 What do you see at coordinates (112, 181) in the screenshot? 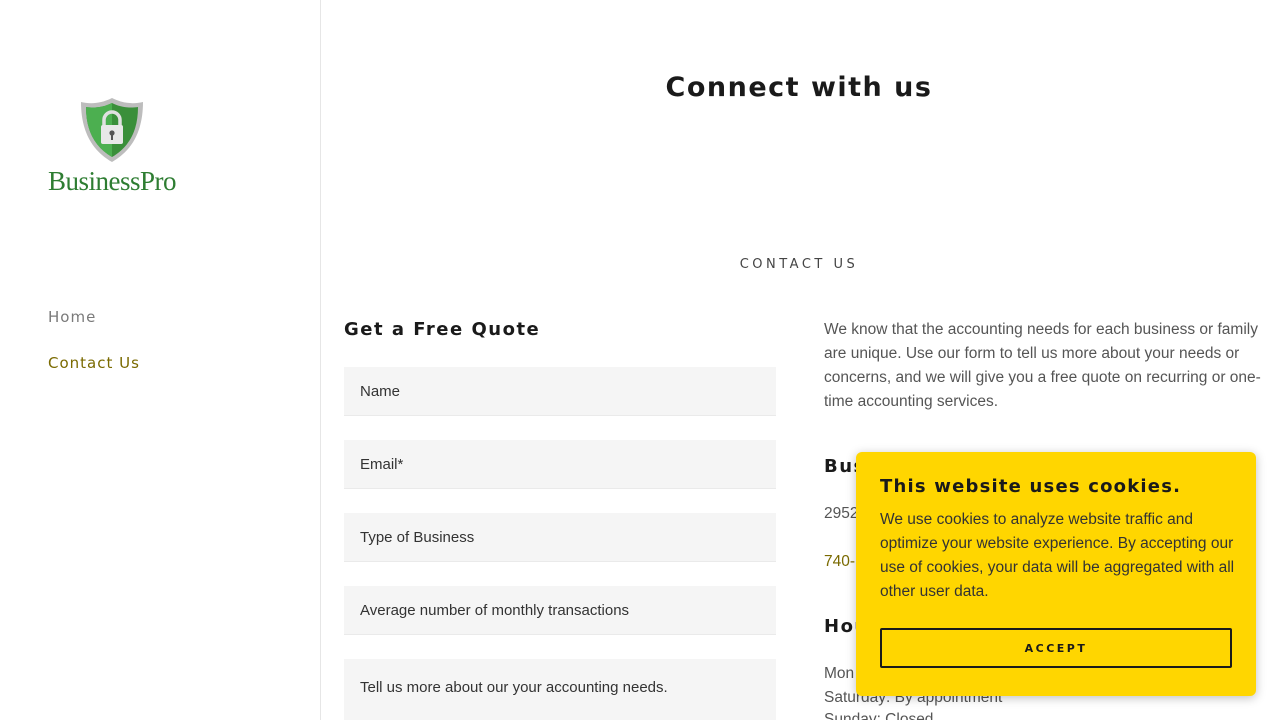
I see `brand-name: BusinessPro` at bounding box center [112, 181].